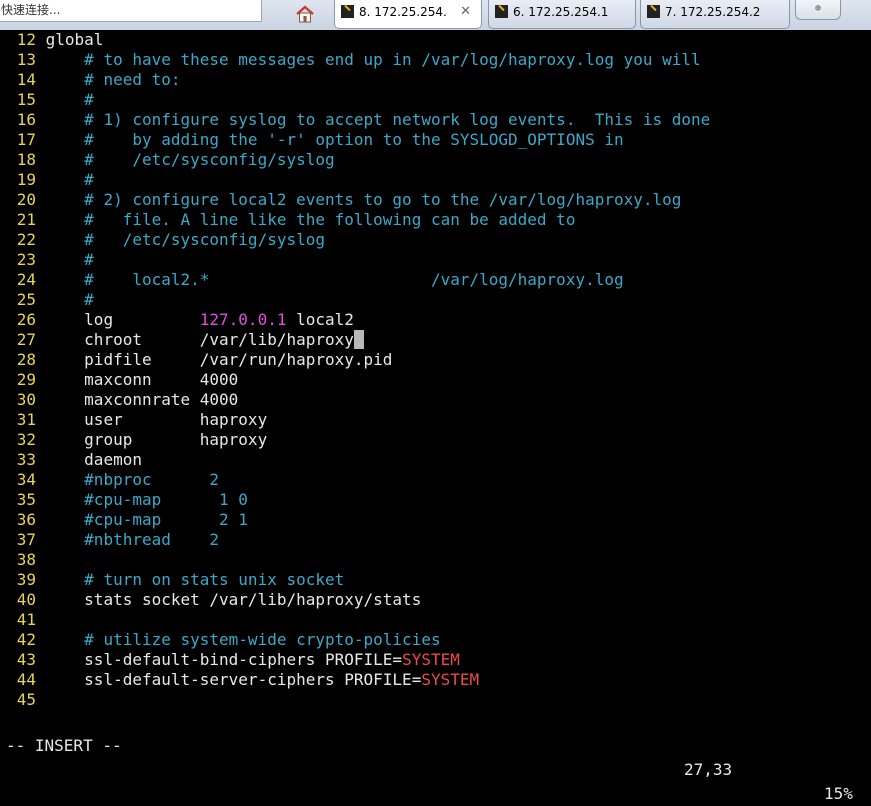  What do you see at coordinates (166, 499) in the screenshot?
I see `line-text: #cpu-map 1 0` at bounding box center [166, 499].